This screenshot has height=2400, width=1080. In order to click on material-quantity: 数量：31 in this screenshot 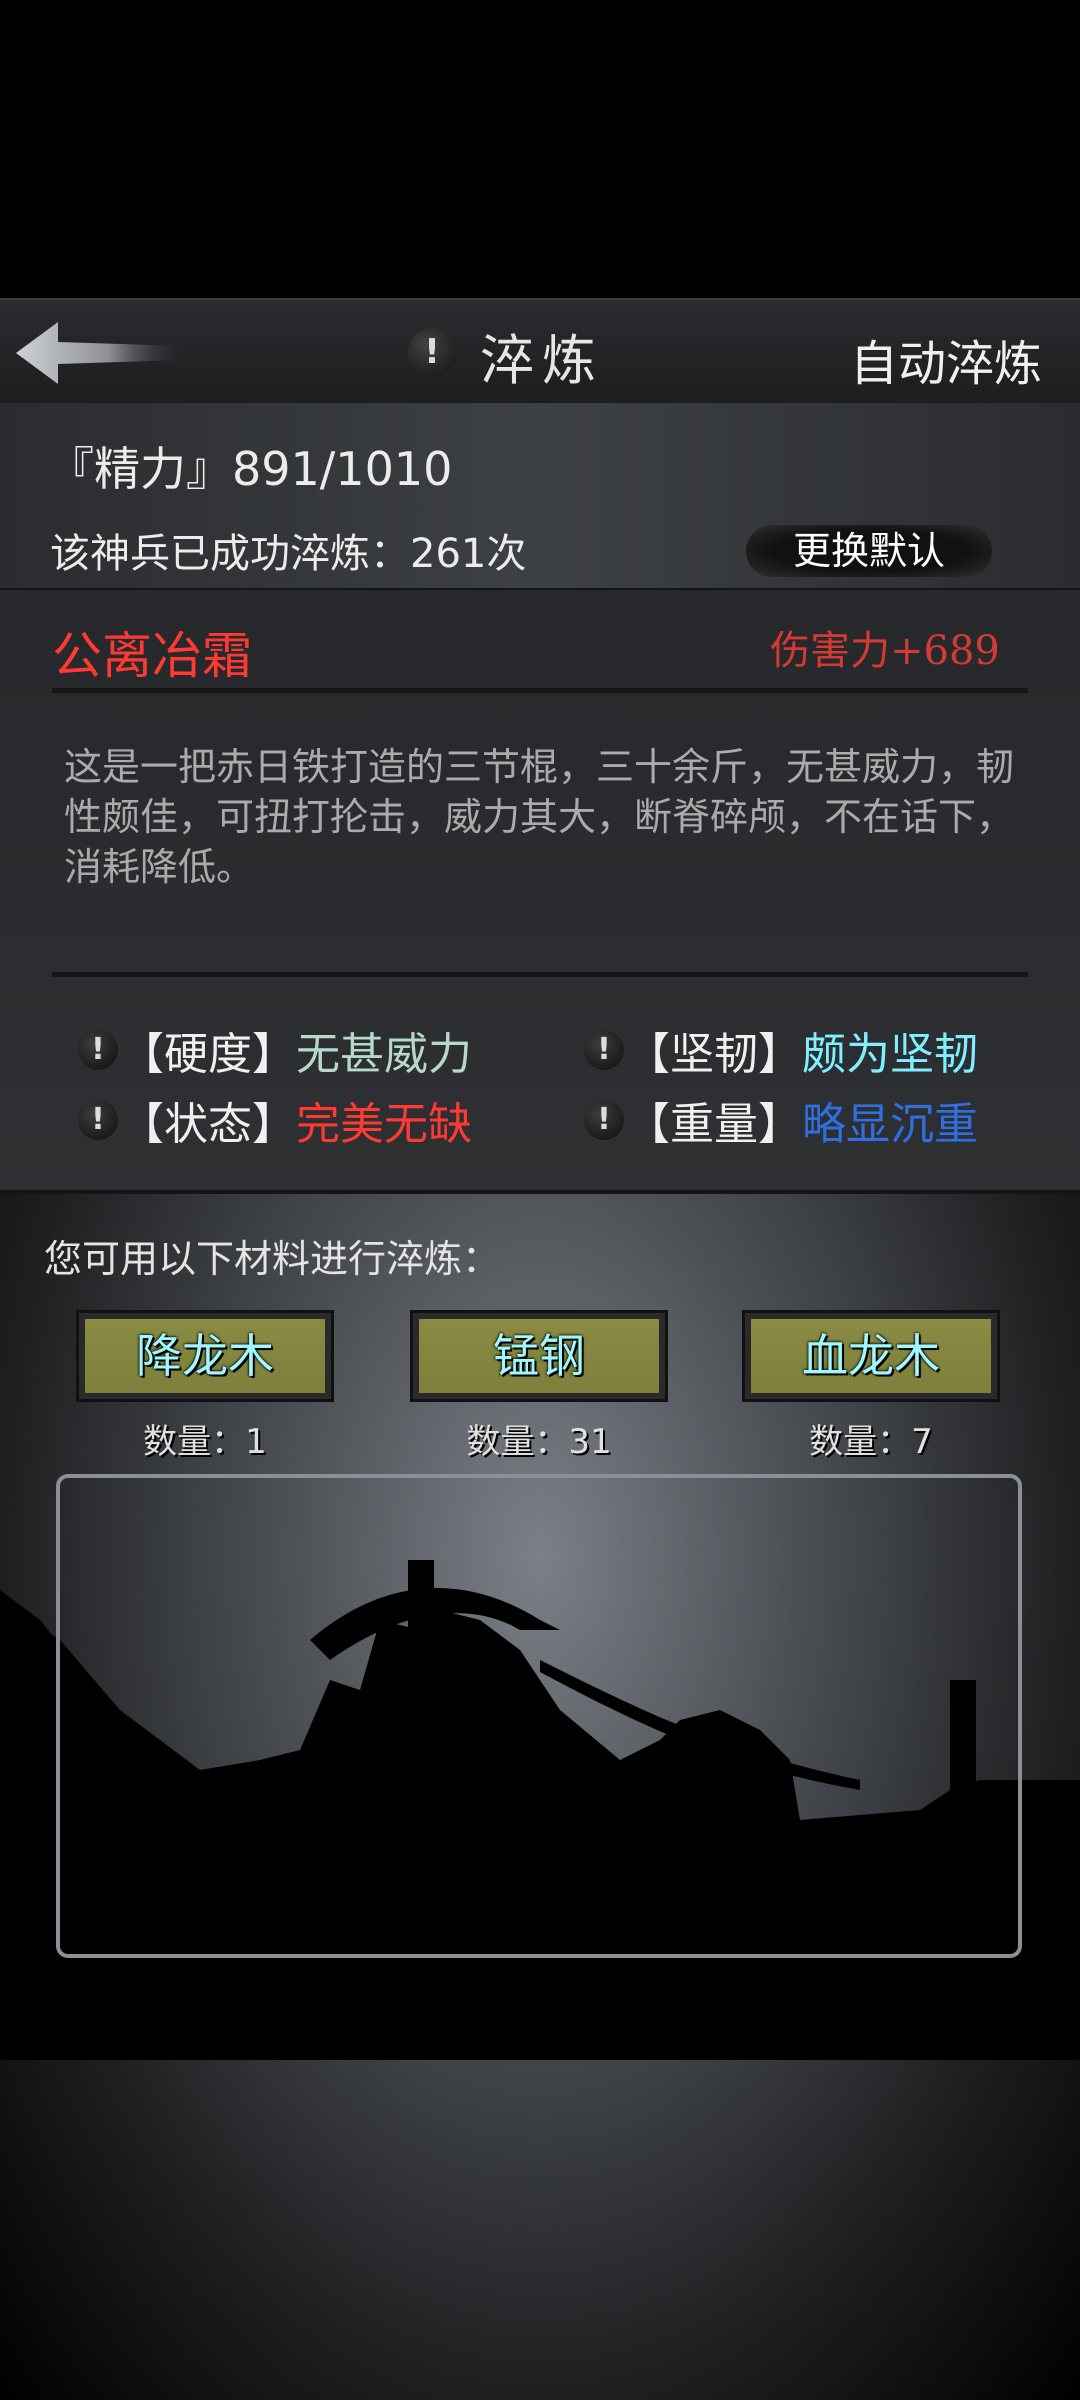, I will do `click(539, 1442)`.